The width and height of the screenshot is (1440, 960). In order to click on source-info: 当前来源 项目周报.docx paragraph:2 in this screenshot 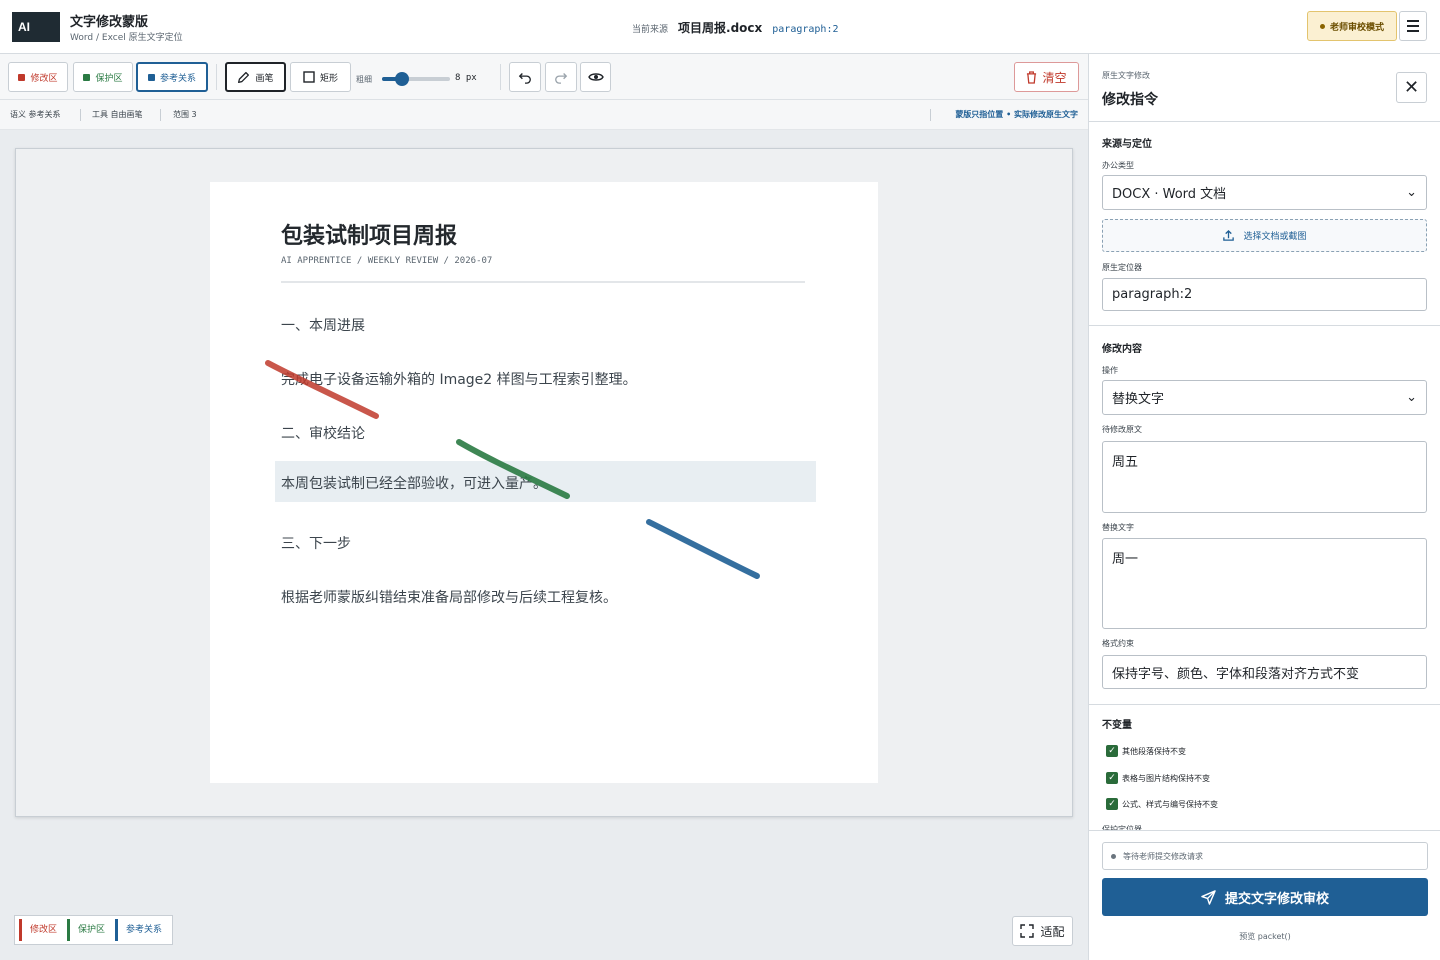, I will do `click(735, 27)`.